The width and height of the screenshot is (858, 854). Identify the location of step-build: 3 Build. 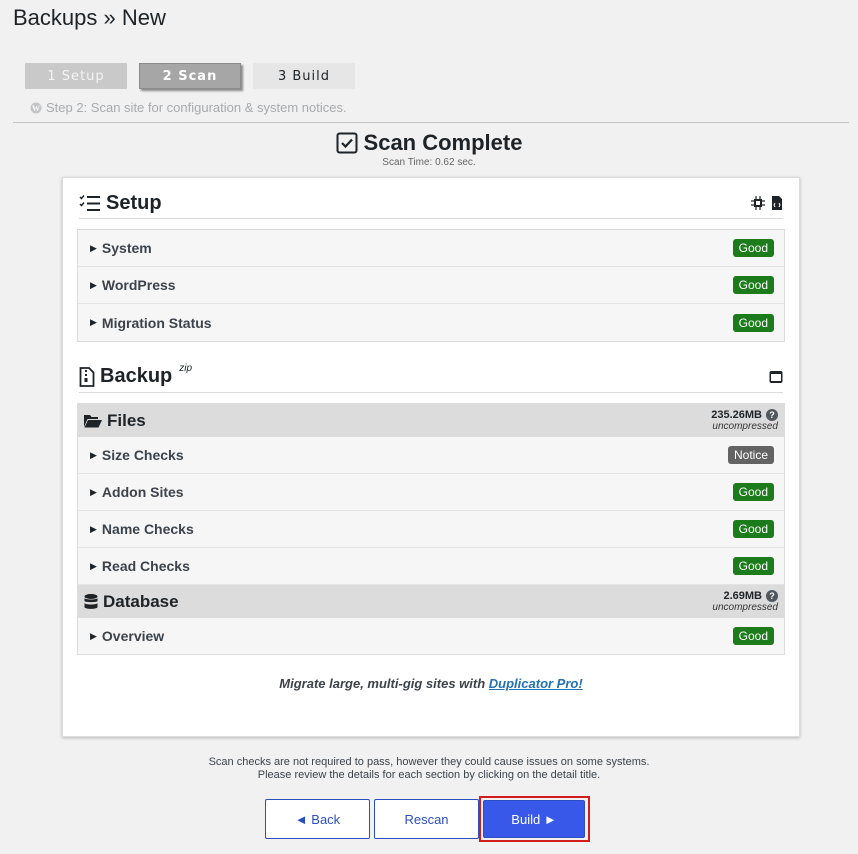
(304, 76).